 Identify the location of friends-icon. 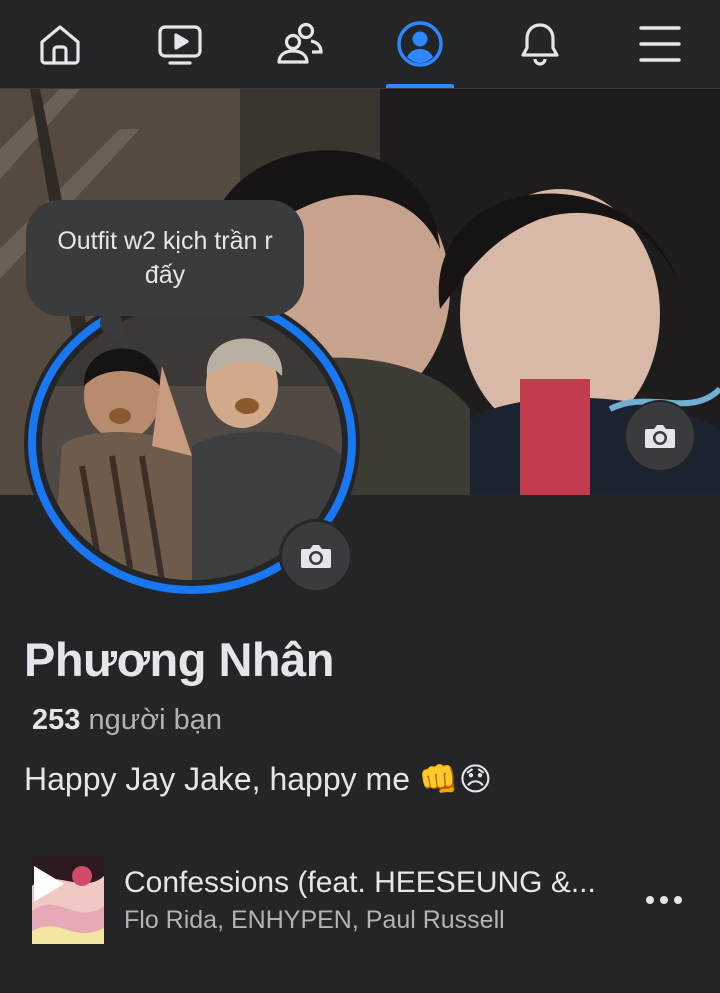
(300, 43).